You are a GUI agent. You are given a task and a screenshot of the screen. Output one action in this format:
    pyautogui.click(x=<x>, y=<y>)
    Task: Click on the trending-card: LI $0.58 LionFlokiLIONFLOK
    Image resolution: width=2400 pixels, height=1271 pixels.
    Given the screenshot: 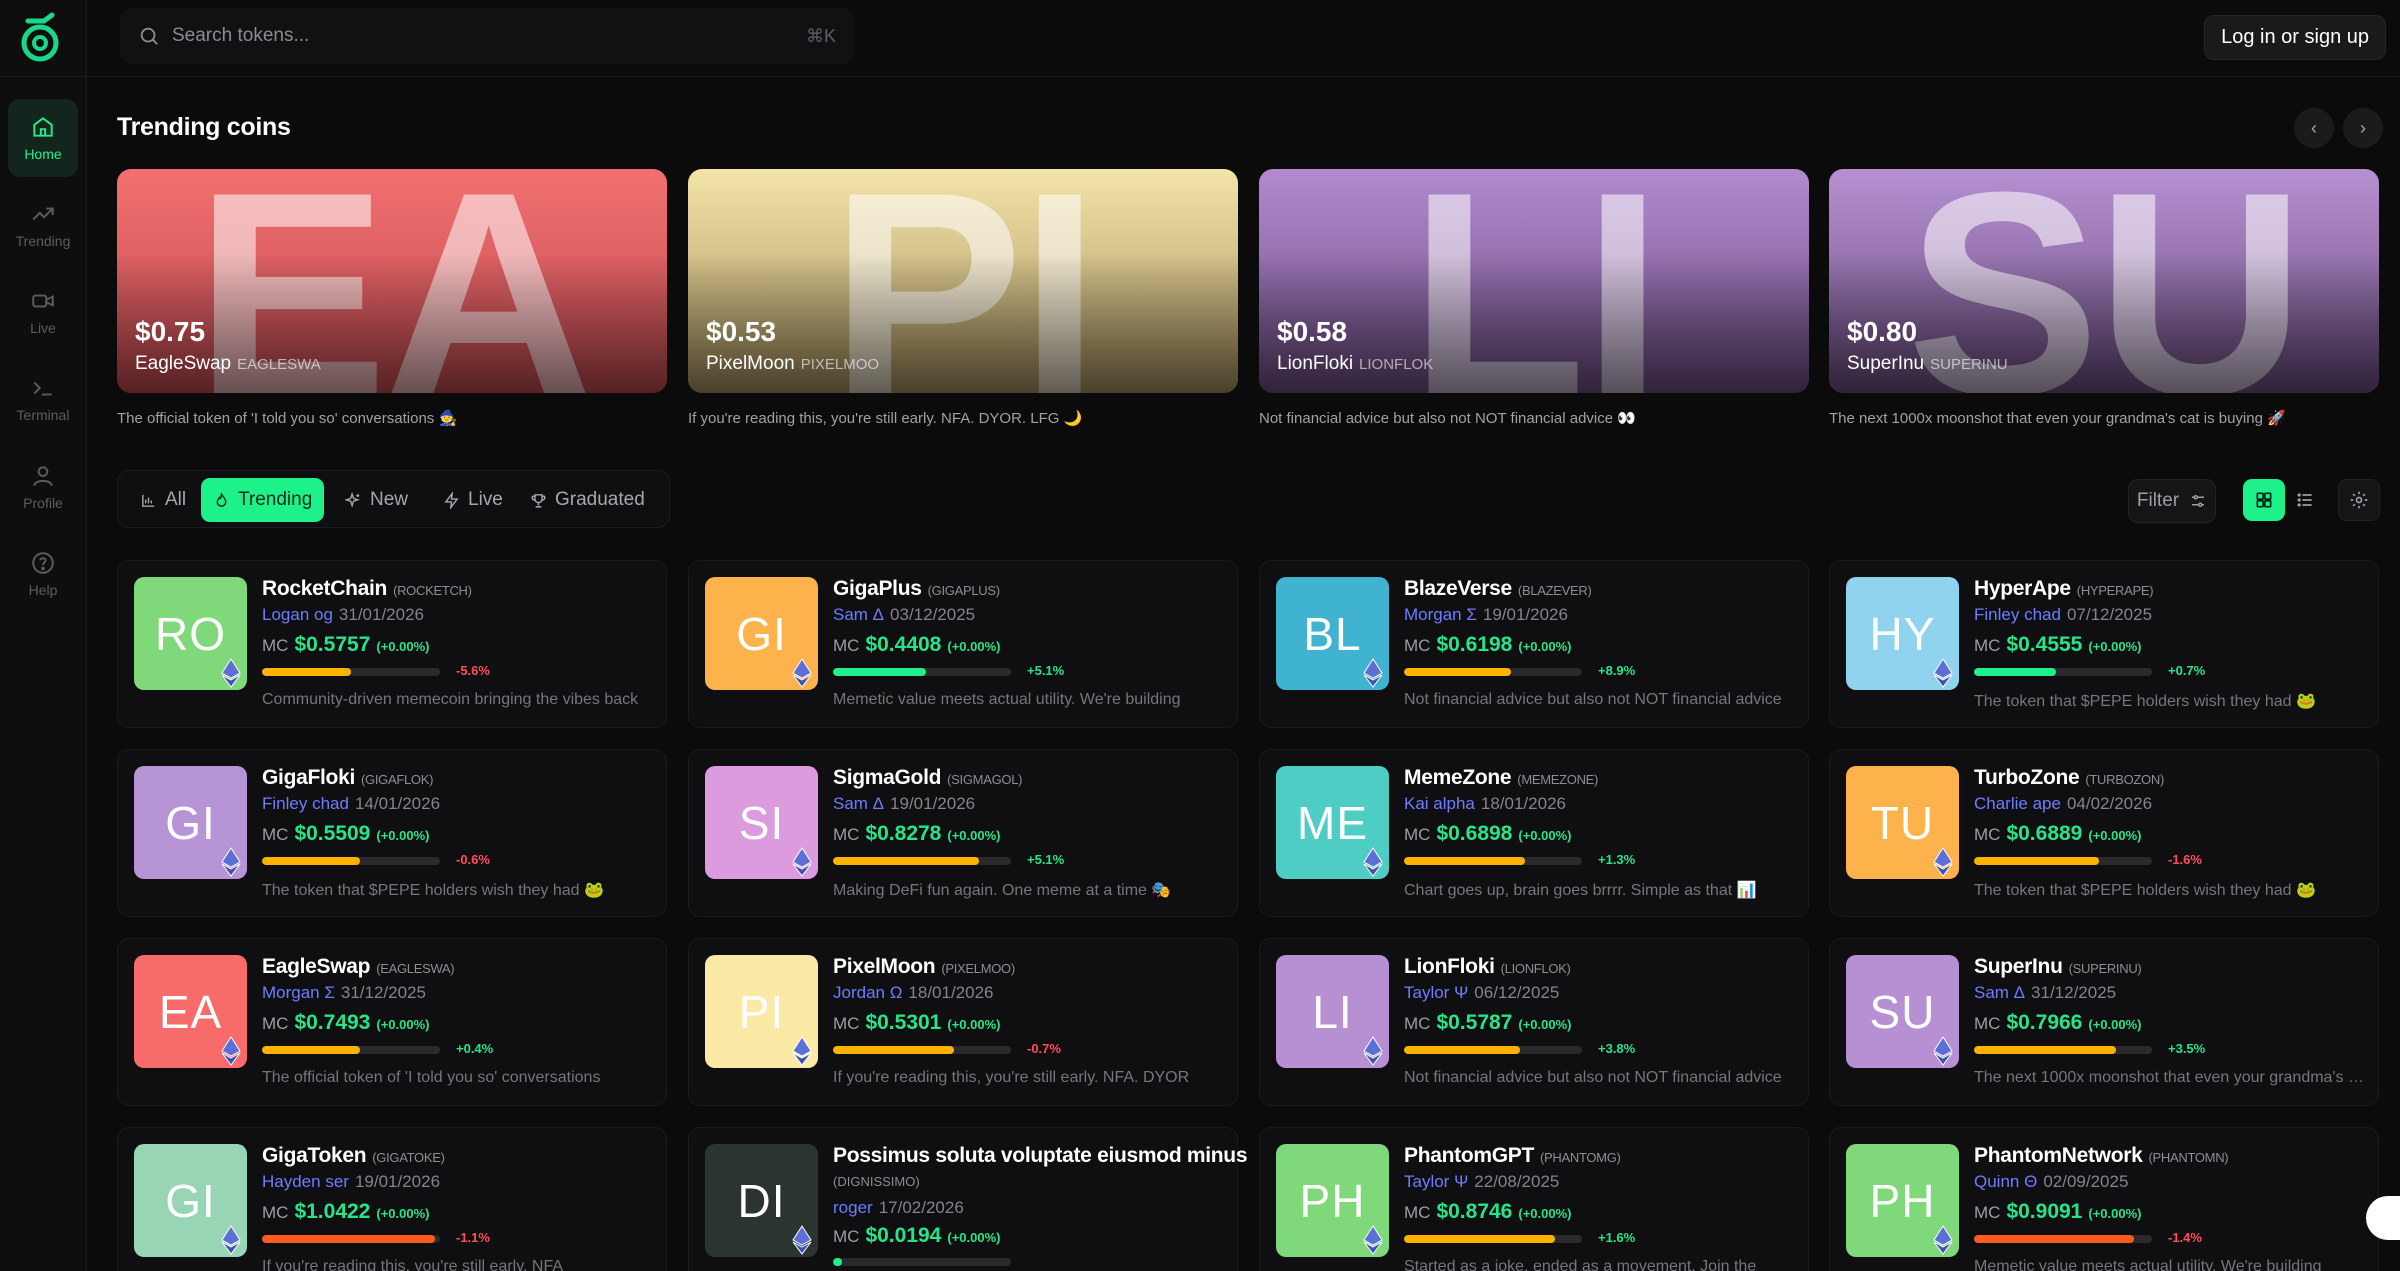 What is the action you would take?
    pyautogui.click(x=1534, y=281)
    